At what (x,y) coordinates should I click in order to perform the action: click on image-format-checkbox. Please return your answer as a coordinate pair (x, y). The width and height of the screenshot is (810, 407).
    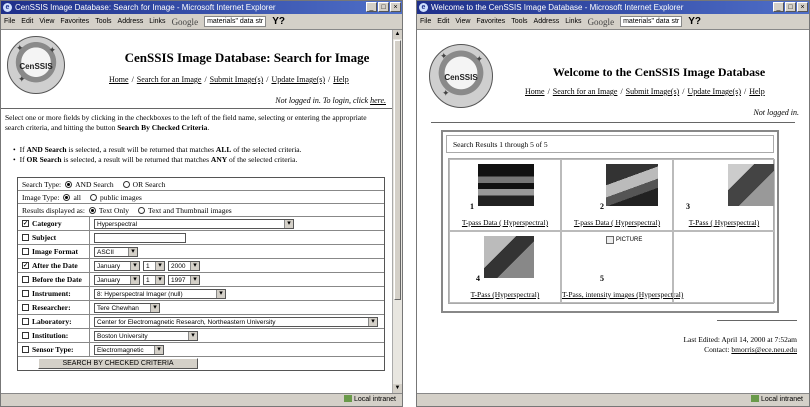
    Looking at the image, I should click on (25, 251).